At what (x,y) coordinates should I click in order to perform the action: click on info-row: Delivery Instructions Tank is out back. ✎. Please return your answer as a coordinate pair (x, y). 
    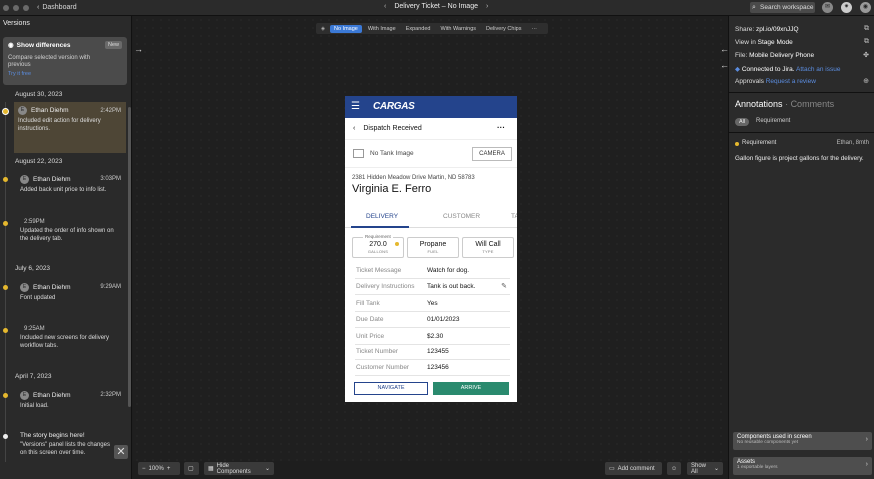
    Looking at the image, I should click on (432, 287).